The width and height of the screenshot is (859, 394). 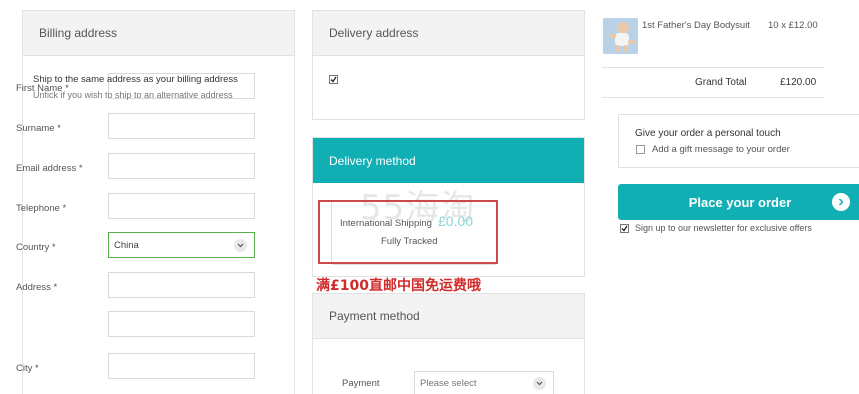 I want to click on payment-label: Payment, so click(x=361, y=383).